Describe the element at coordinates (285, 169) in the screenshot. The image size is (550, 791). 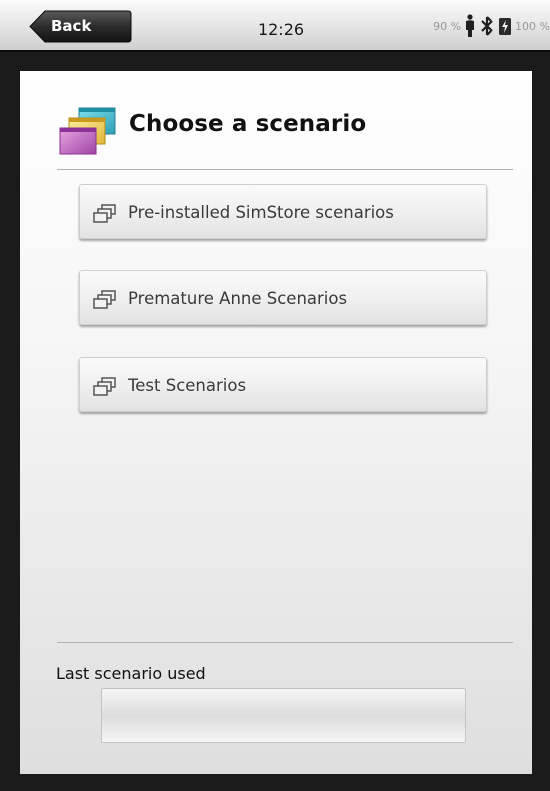
I see `title-divider` at that location.